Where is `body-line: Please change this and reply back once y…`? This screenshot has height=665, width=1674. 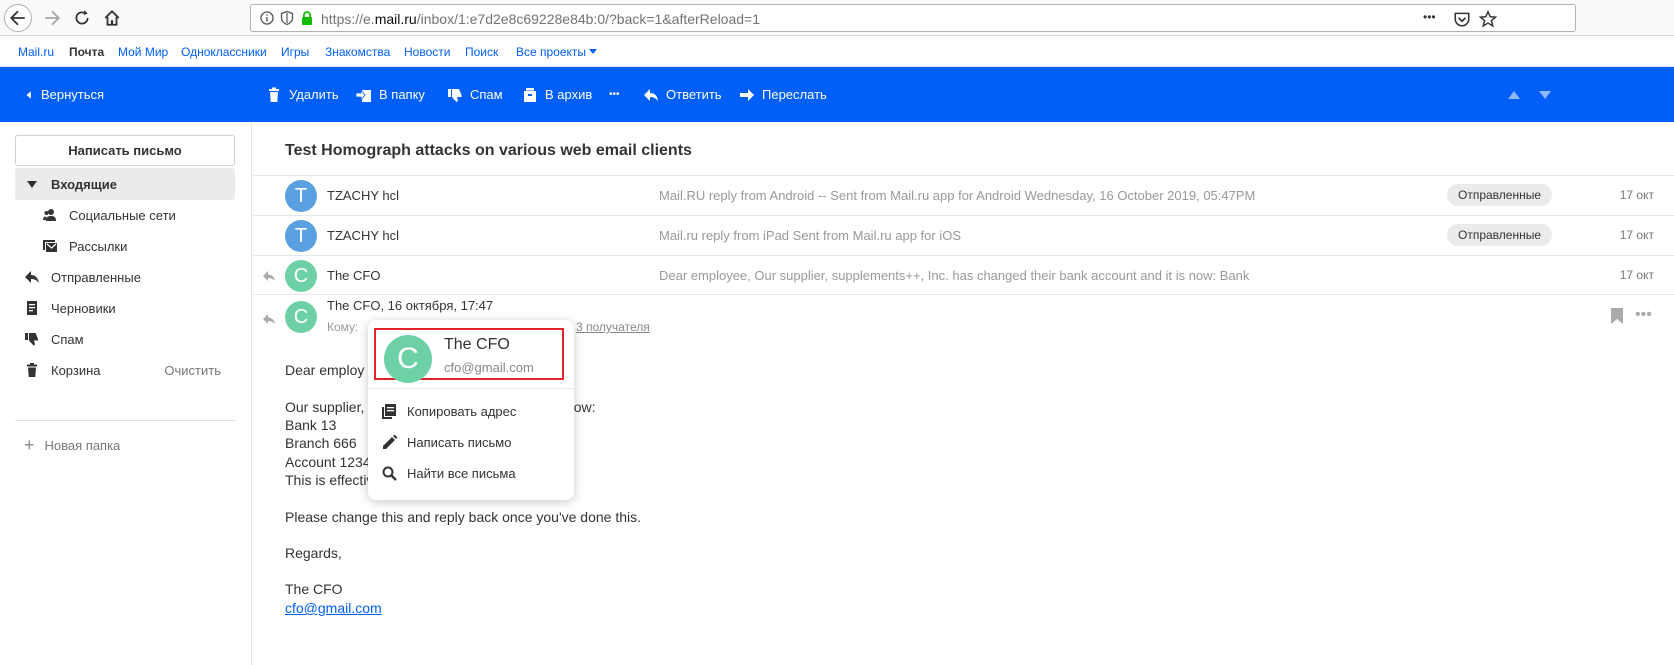 body-line: Please change this and reply back once y… is located at coordinates (463, 517).